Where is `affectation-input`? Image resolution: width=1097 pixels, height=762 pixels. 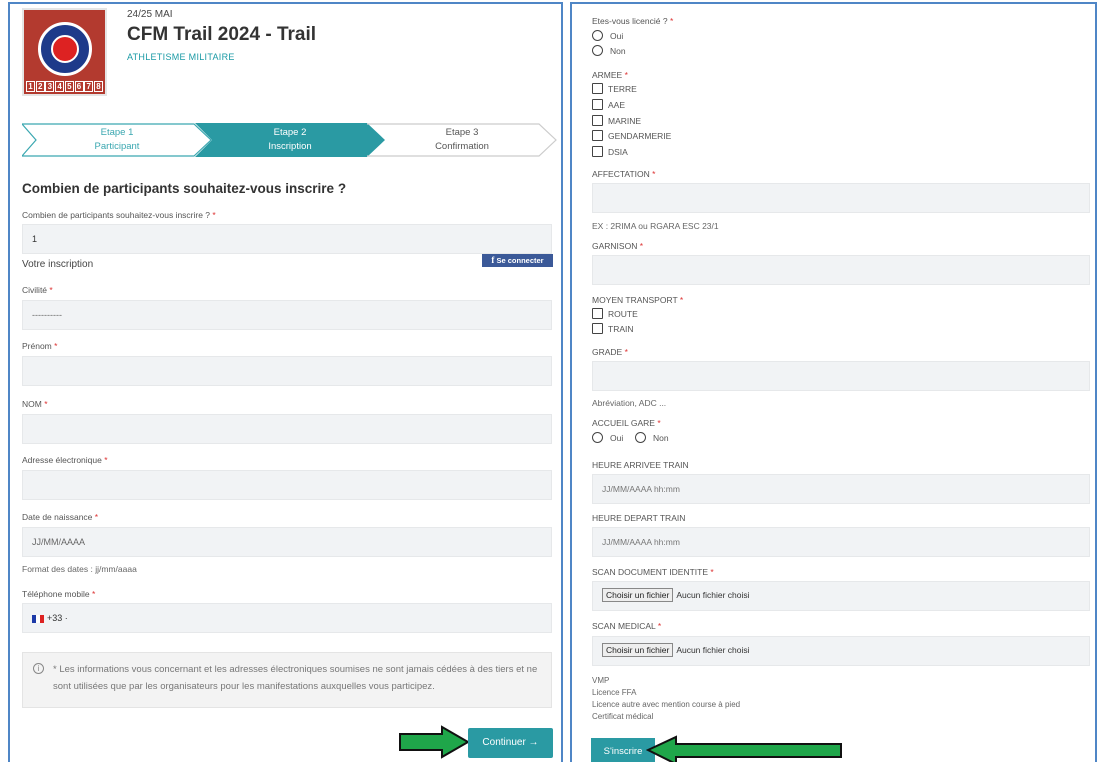
affectation-input is located at coordinates (841, 198).